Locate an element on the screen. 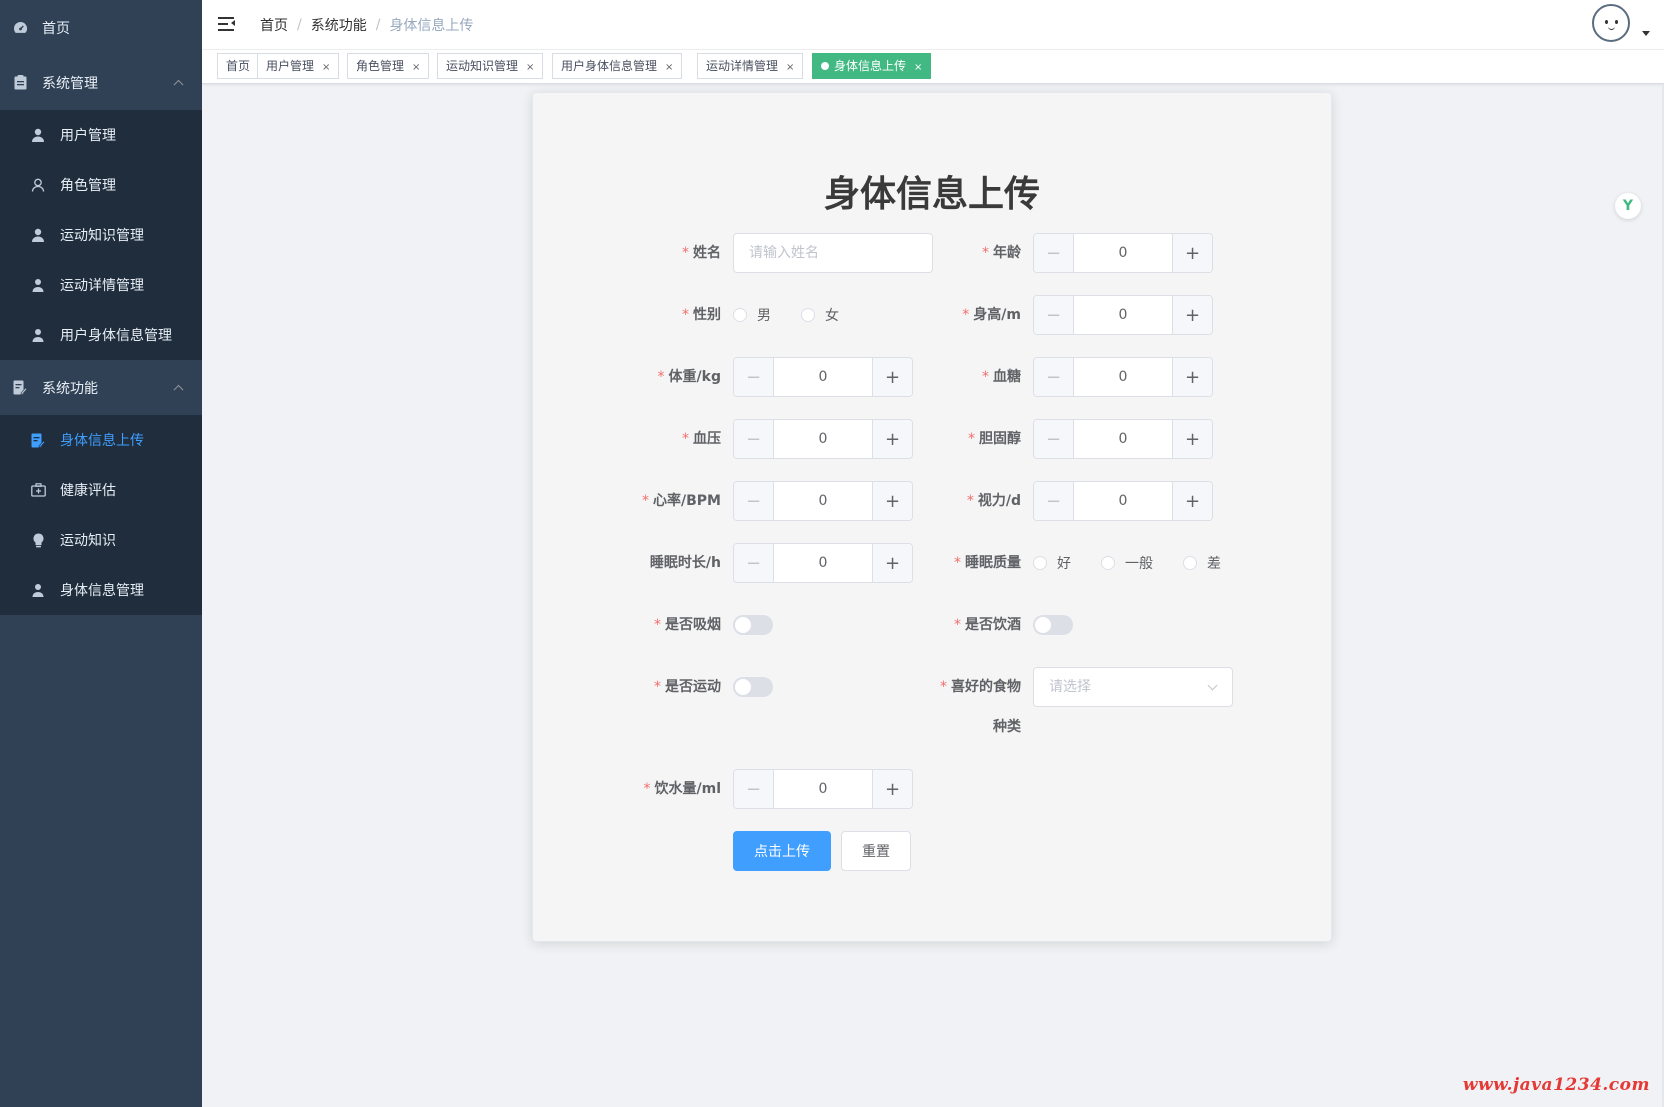  user-icon is located at coordinates (38, 135).